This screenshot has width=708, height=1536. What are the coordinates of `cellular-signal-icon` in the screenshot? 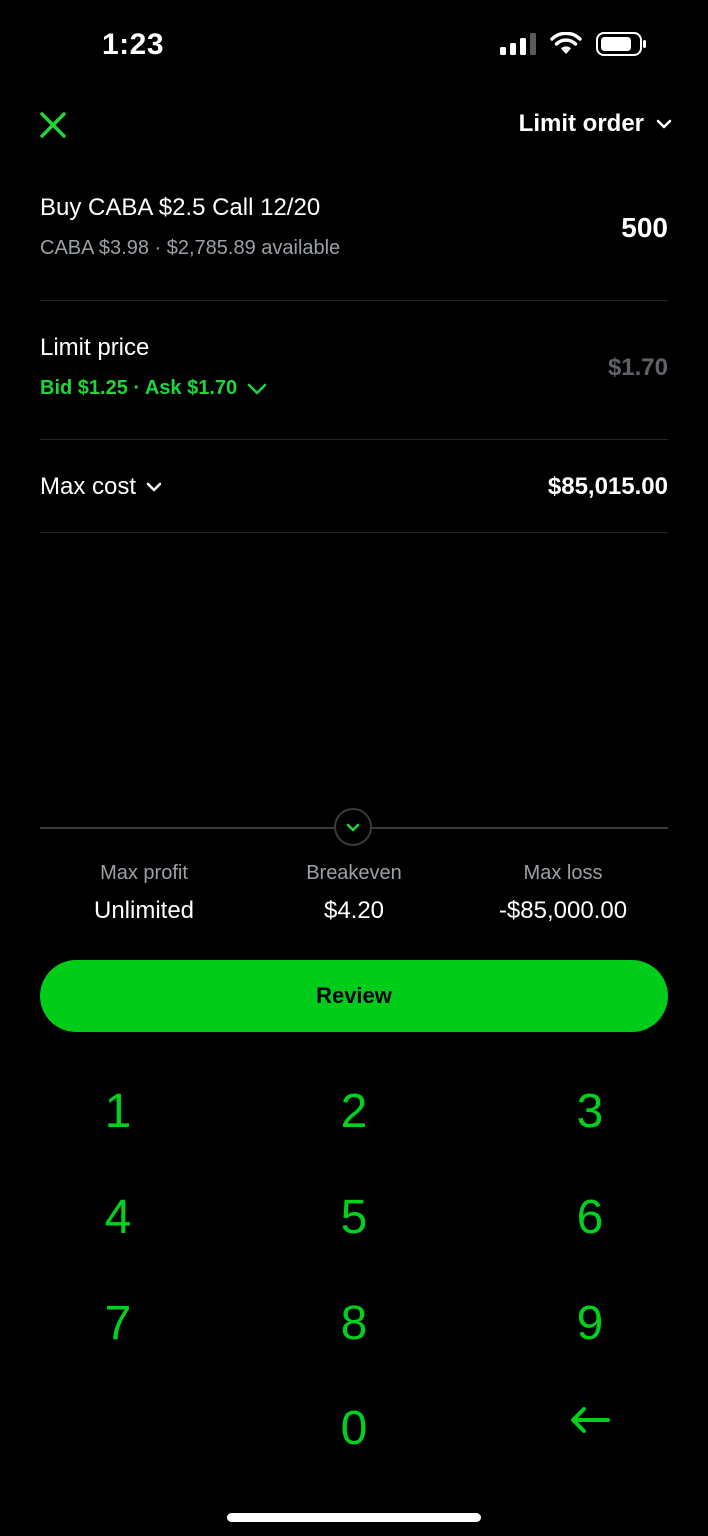 It's located at (518, 44).